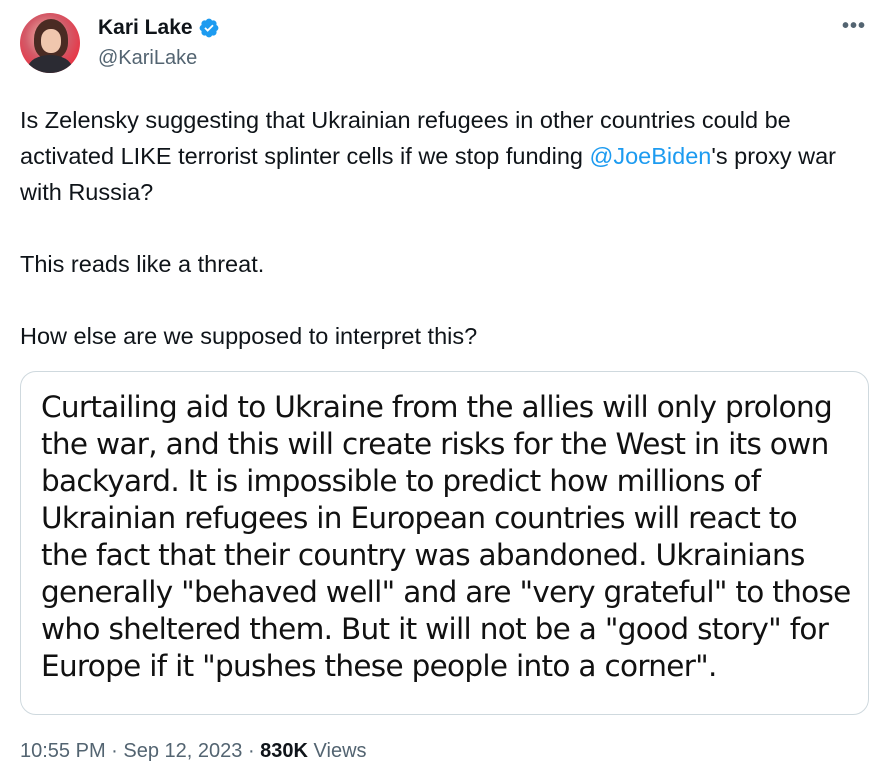 The height and width of the screenshot is (777, 888). Describe the element at coordinates (284, 751) in the screenshot. I see `views-count: 830K` at that location.